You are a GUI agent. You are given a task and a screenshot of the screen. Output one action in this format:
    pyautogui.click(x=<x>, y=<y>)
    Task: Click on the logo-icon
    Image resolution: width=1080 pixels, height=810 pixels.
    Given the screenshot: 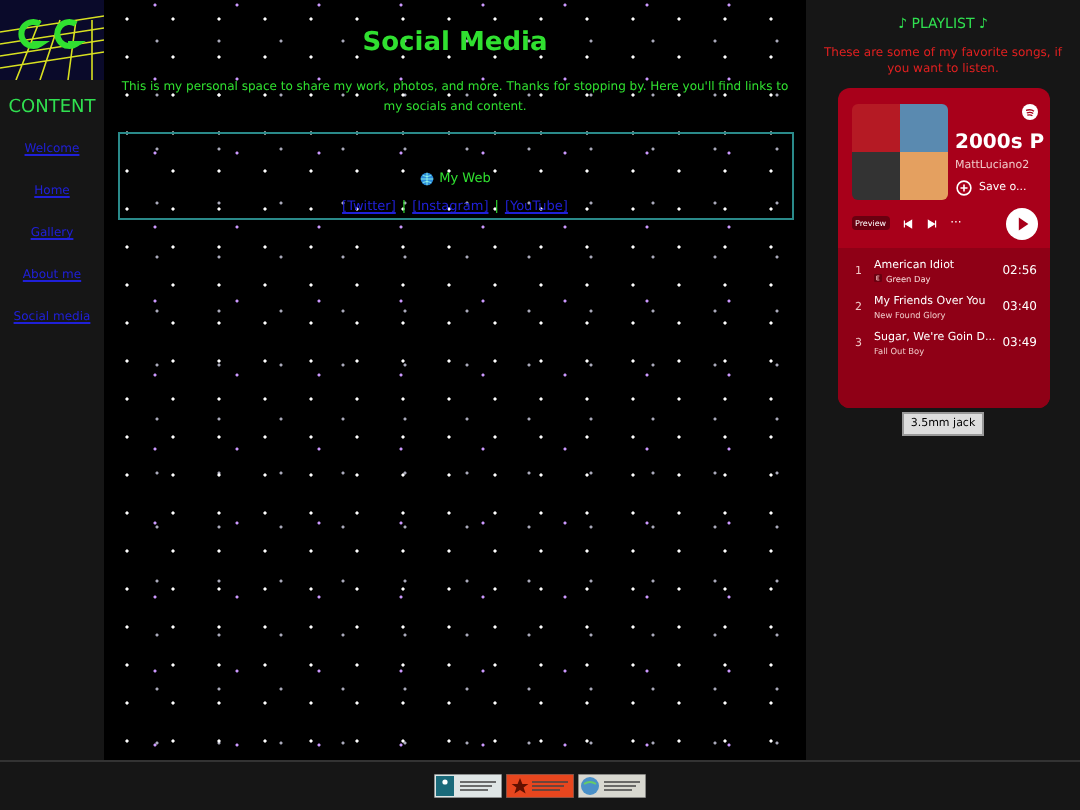 What is the action you would take?
    pyautogui.click(x=52, y=40)
    